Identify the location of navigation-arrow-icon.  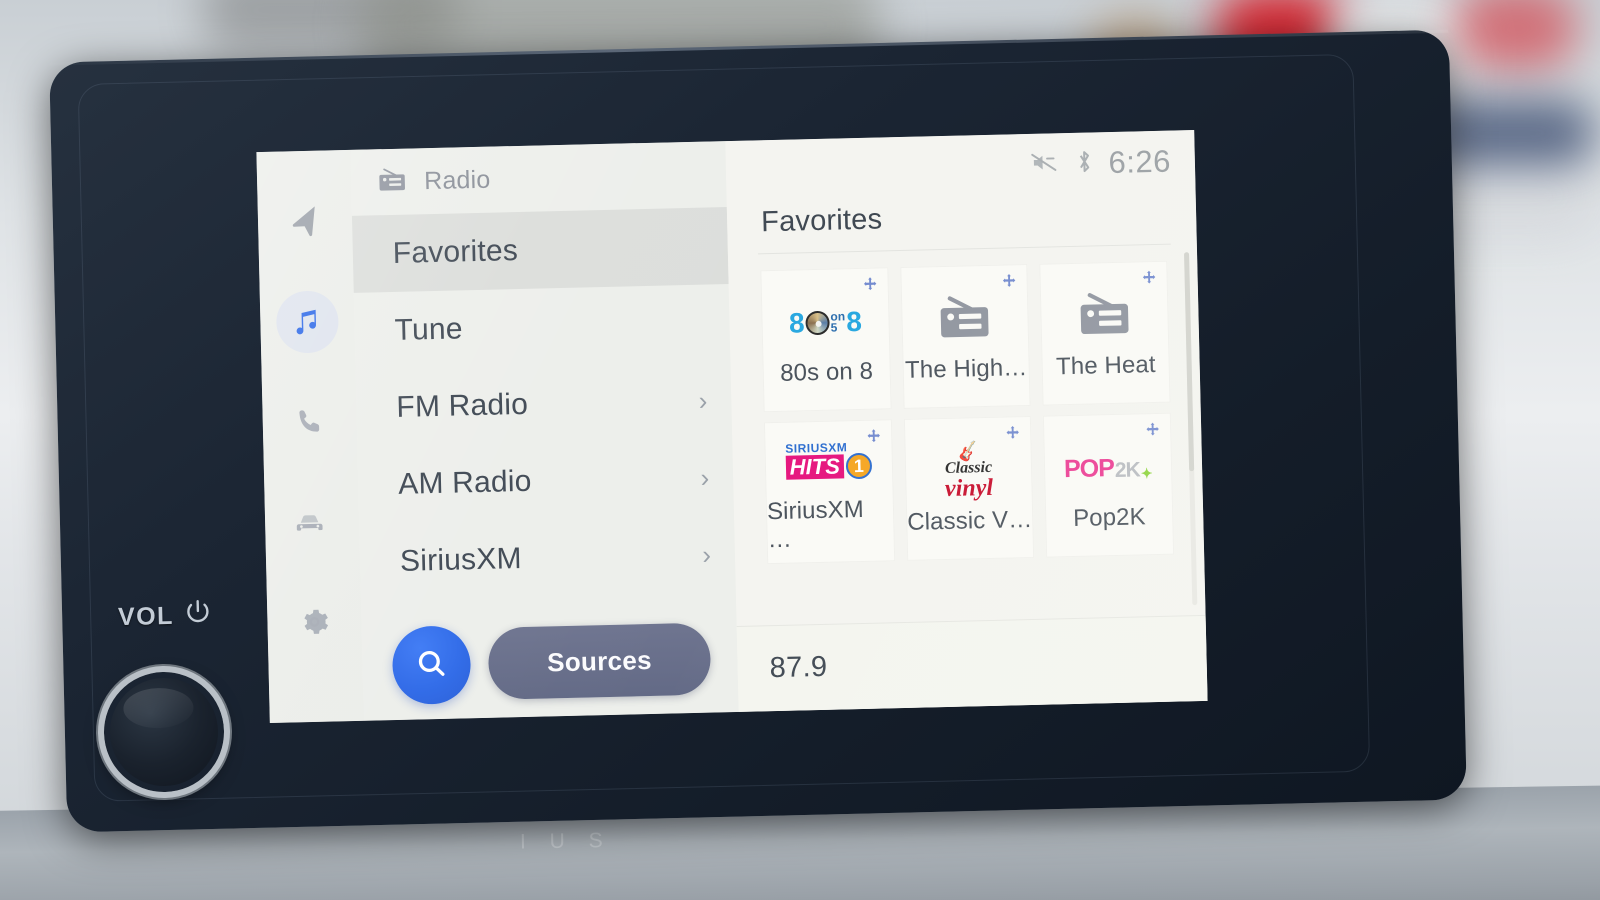
(305, 222).